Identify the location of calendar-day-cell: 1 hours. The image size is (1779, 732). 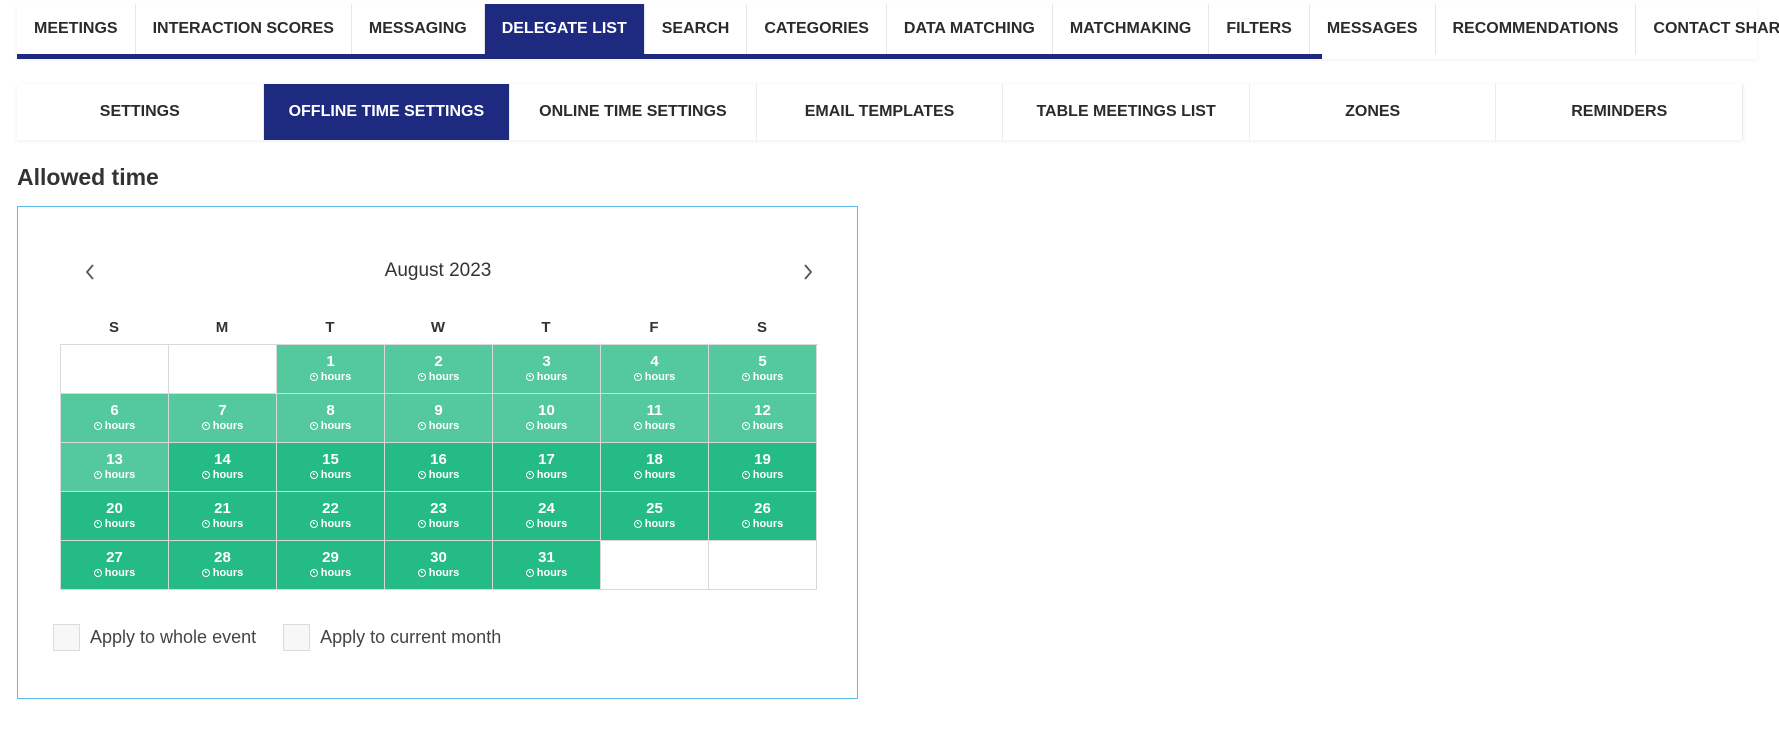
(331, 369).